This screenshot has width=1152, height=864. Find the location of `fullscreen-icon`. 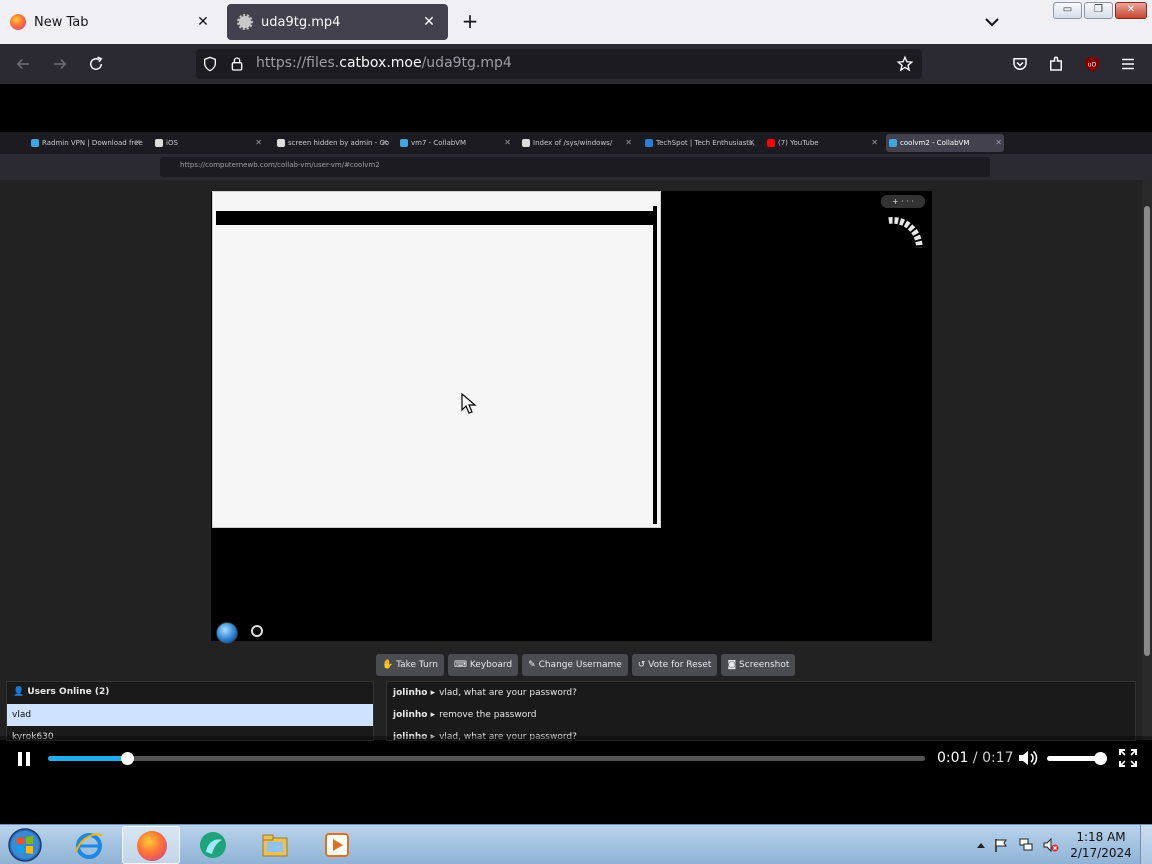

fullscreen-icon is located at coordinates (1128, 758).